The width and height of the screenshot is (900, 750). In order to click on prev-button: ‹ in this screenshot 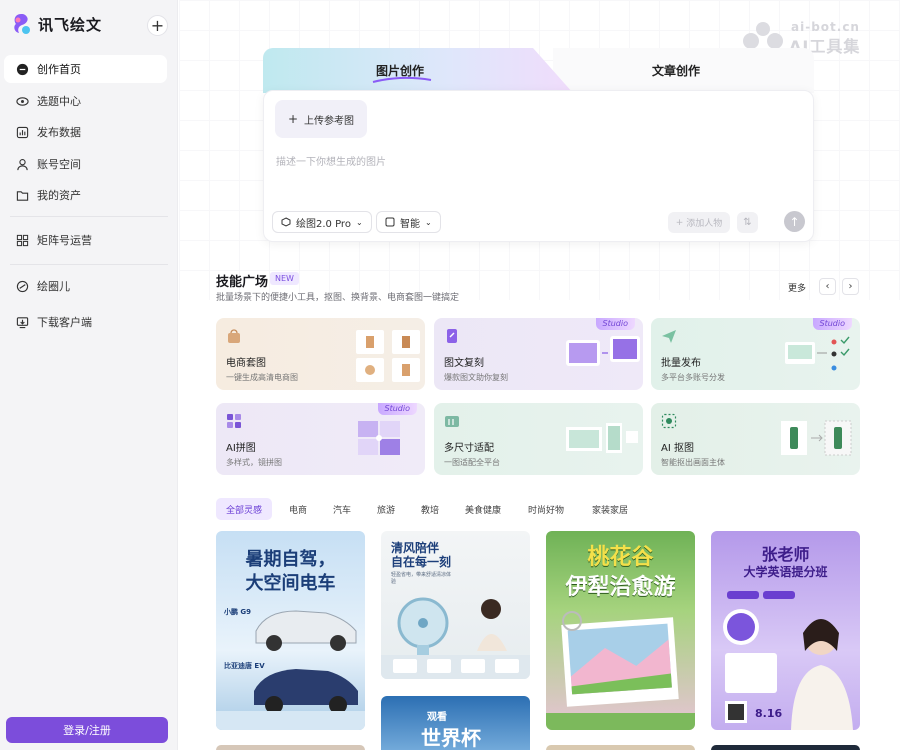, I will do `click(827, 286)`.